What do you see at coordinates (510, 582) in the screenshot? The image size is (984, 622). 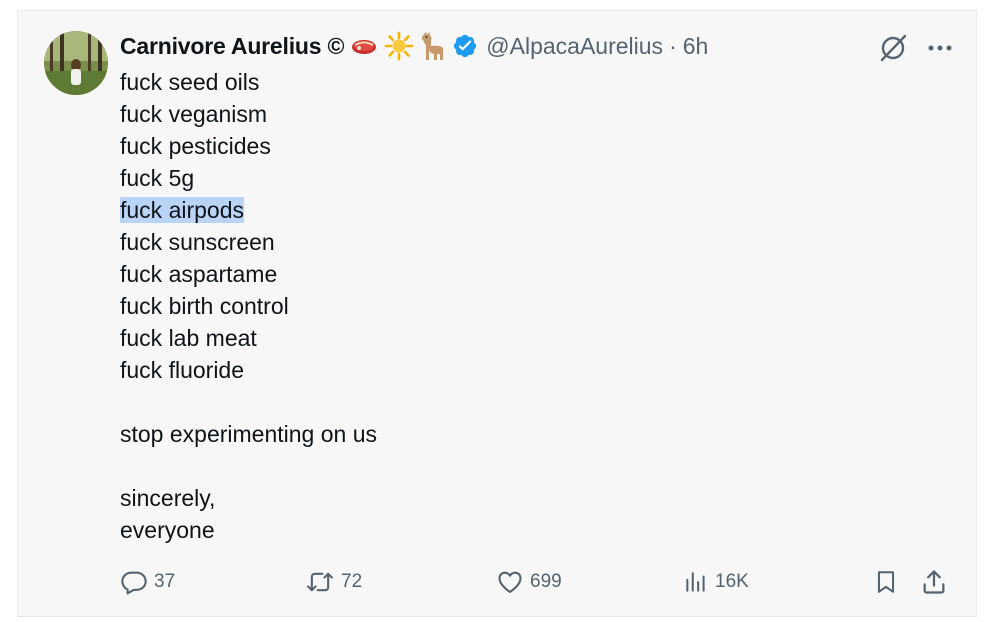 I see `heart-icon` at bounding box center [510, 582].